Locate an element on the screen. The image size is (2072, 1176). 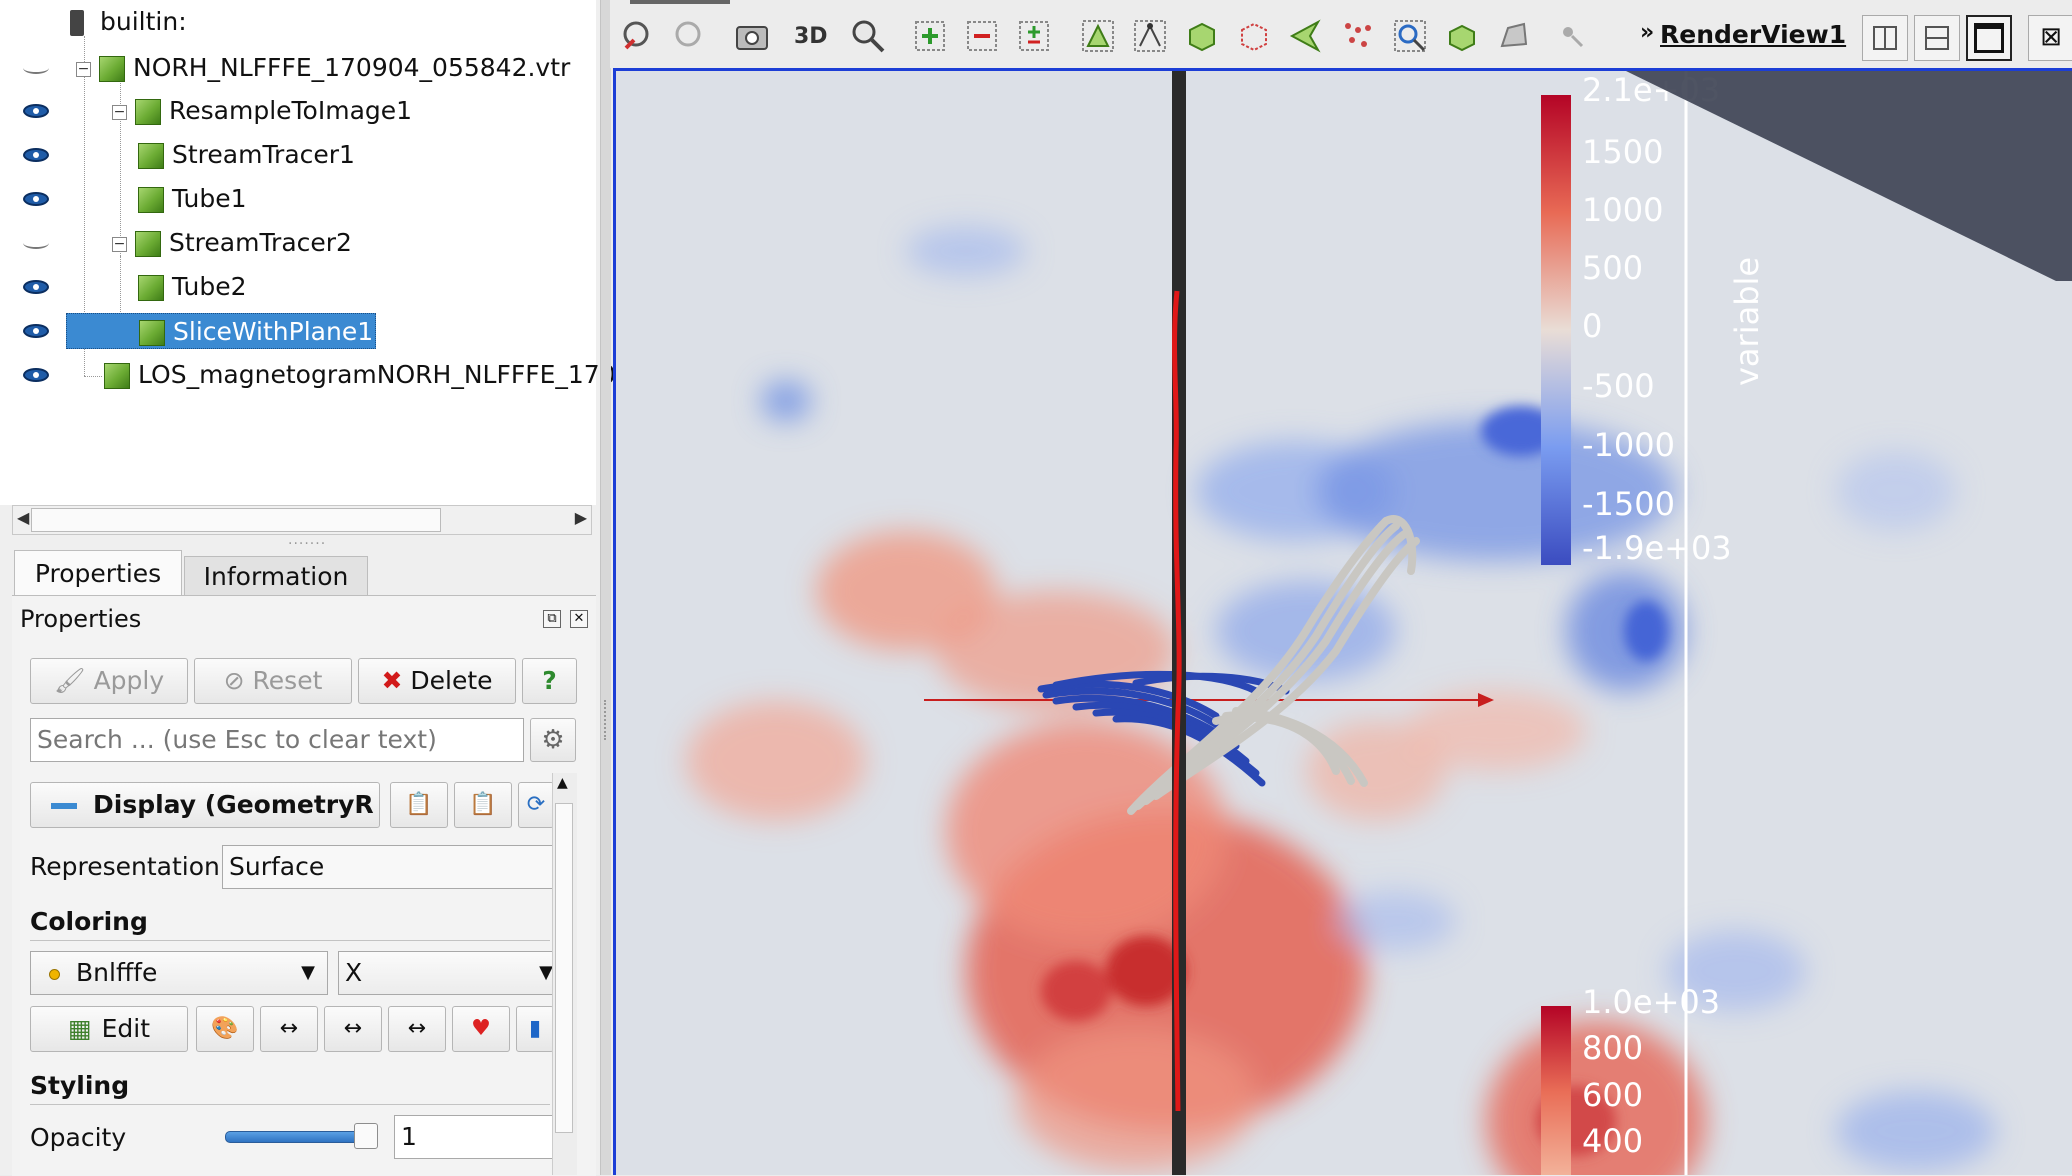
coloring-component-select: X ▼ is located at coordinates (446, 973).